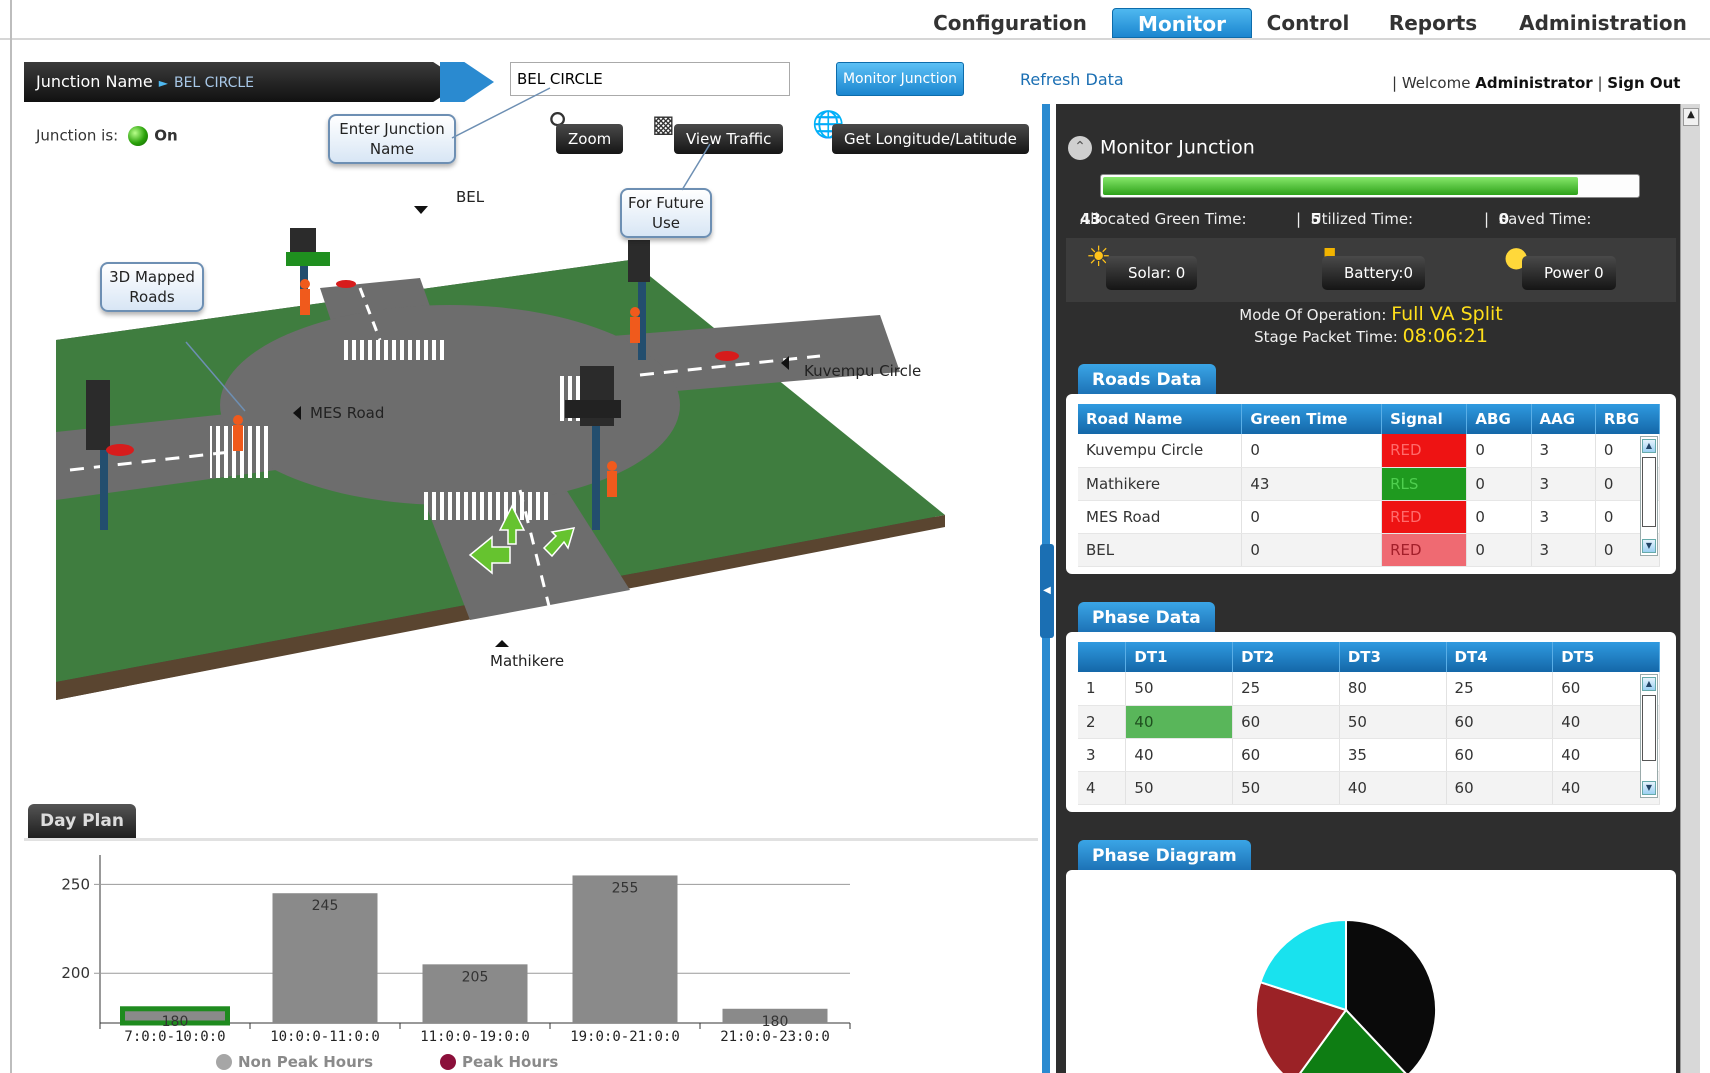  I want to click on collapse-chevron-icon: ⌃, so click(1080, 148).